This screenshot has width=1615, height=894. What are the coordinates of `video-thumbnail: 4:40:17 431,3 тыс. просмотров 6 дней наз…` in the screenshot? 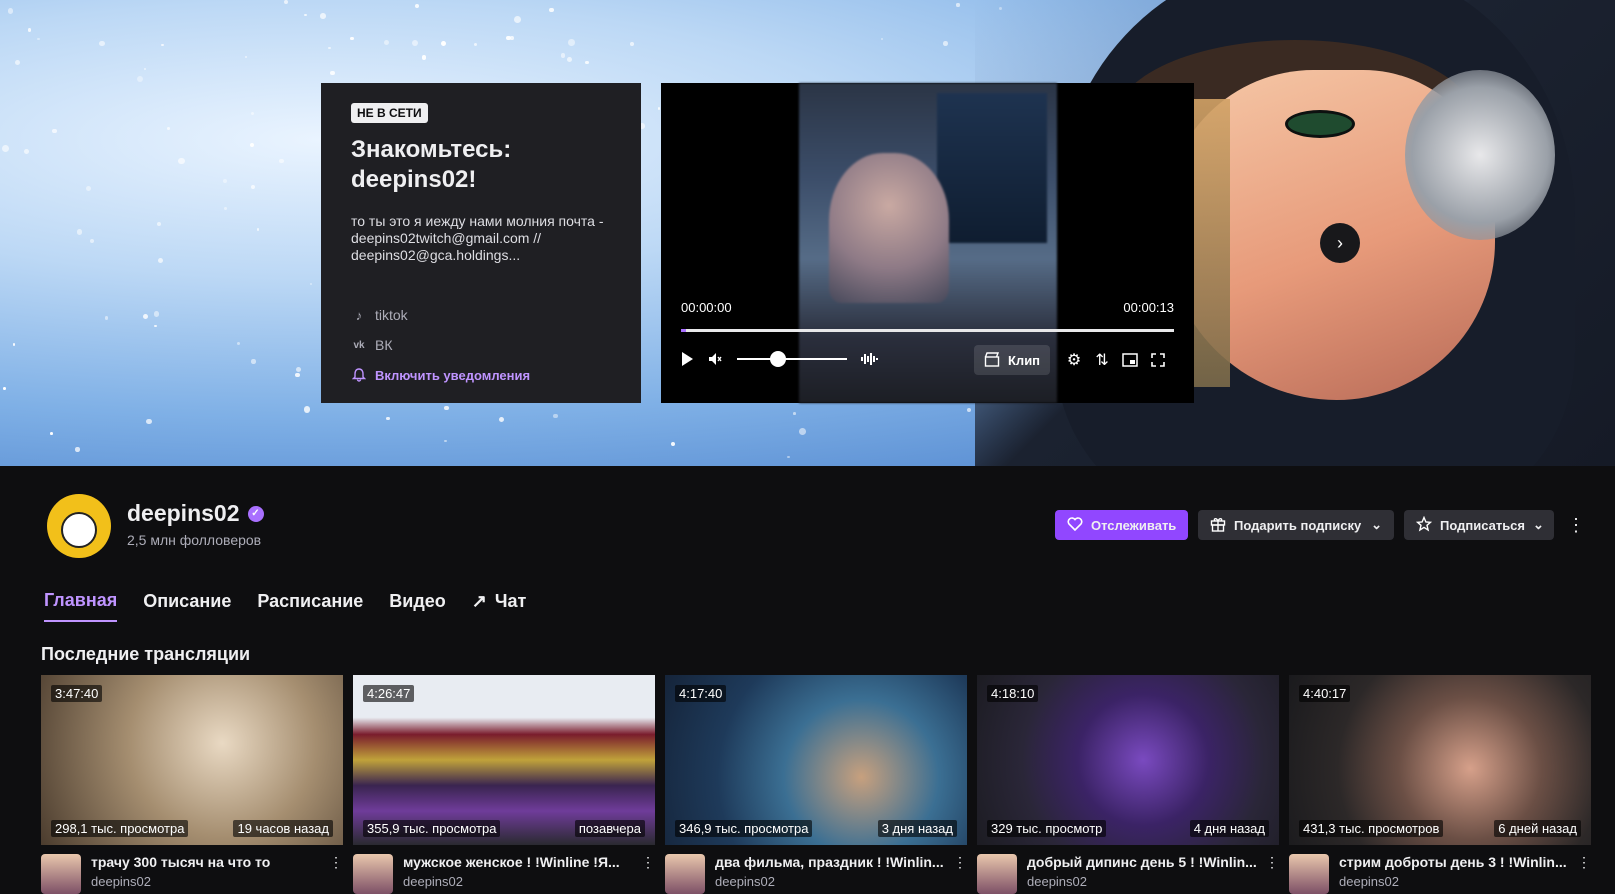 It's located at (1440, 760).